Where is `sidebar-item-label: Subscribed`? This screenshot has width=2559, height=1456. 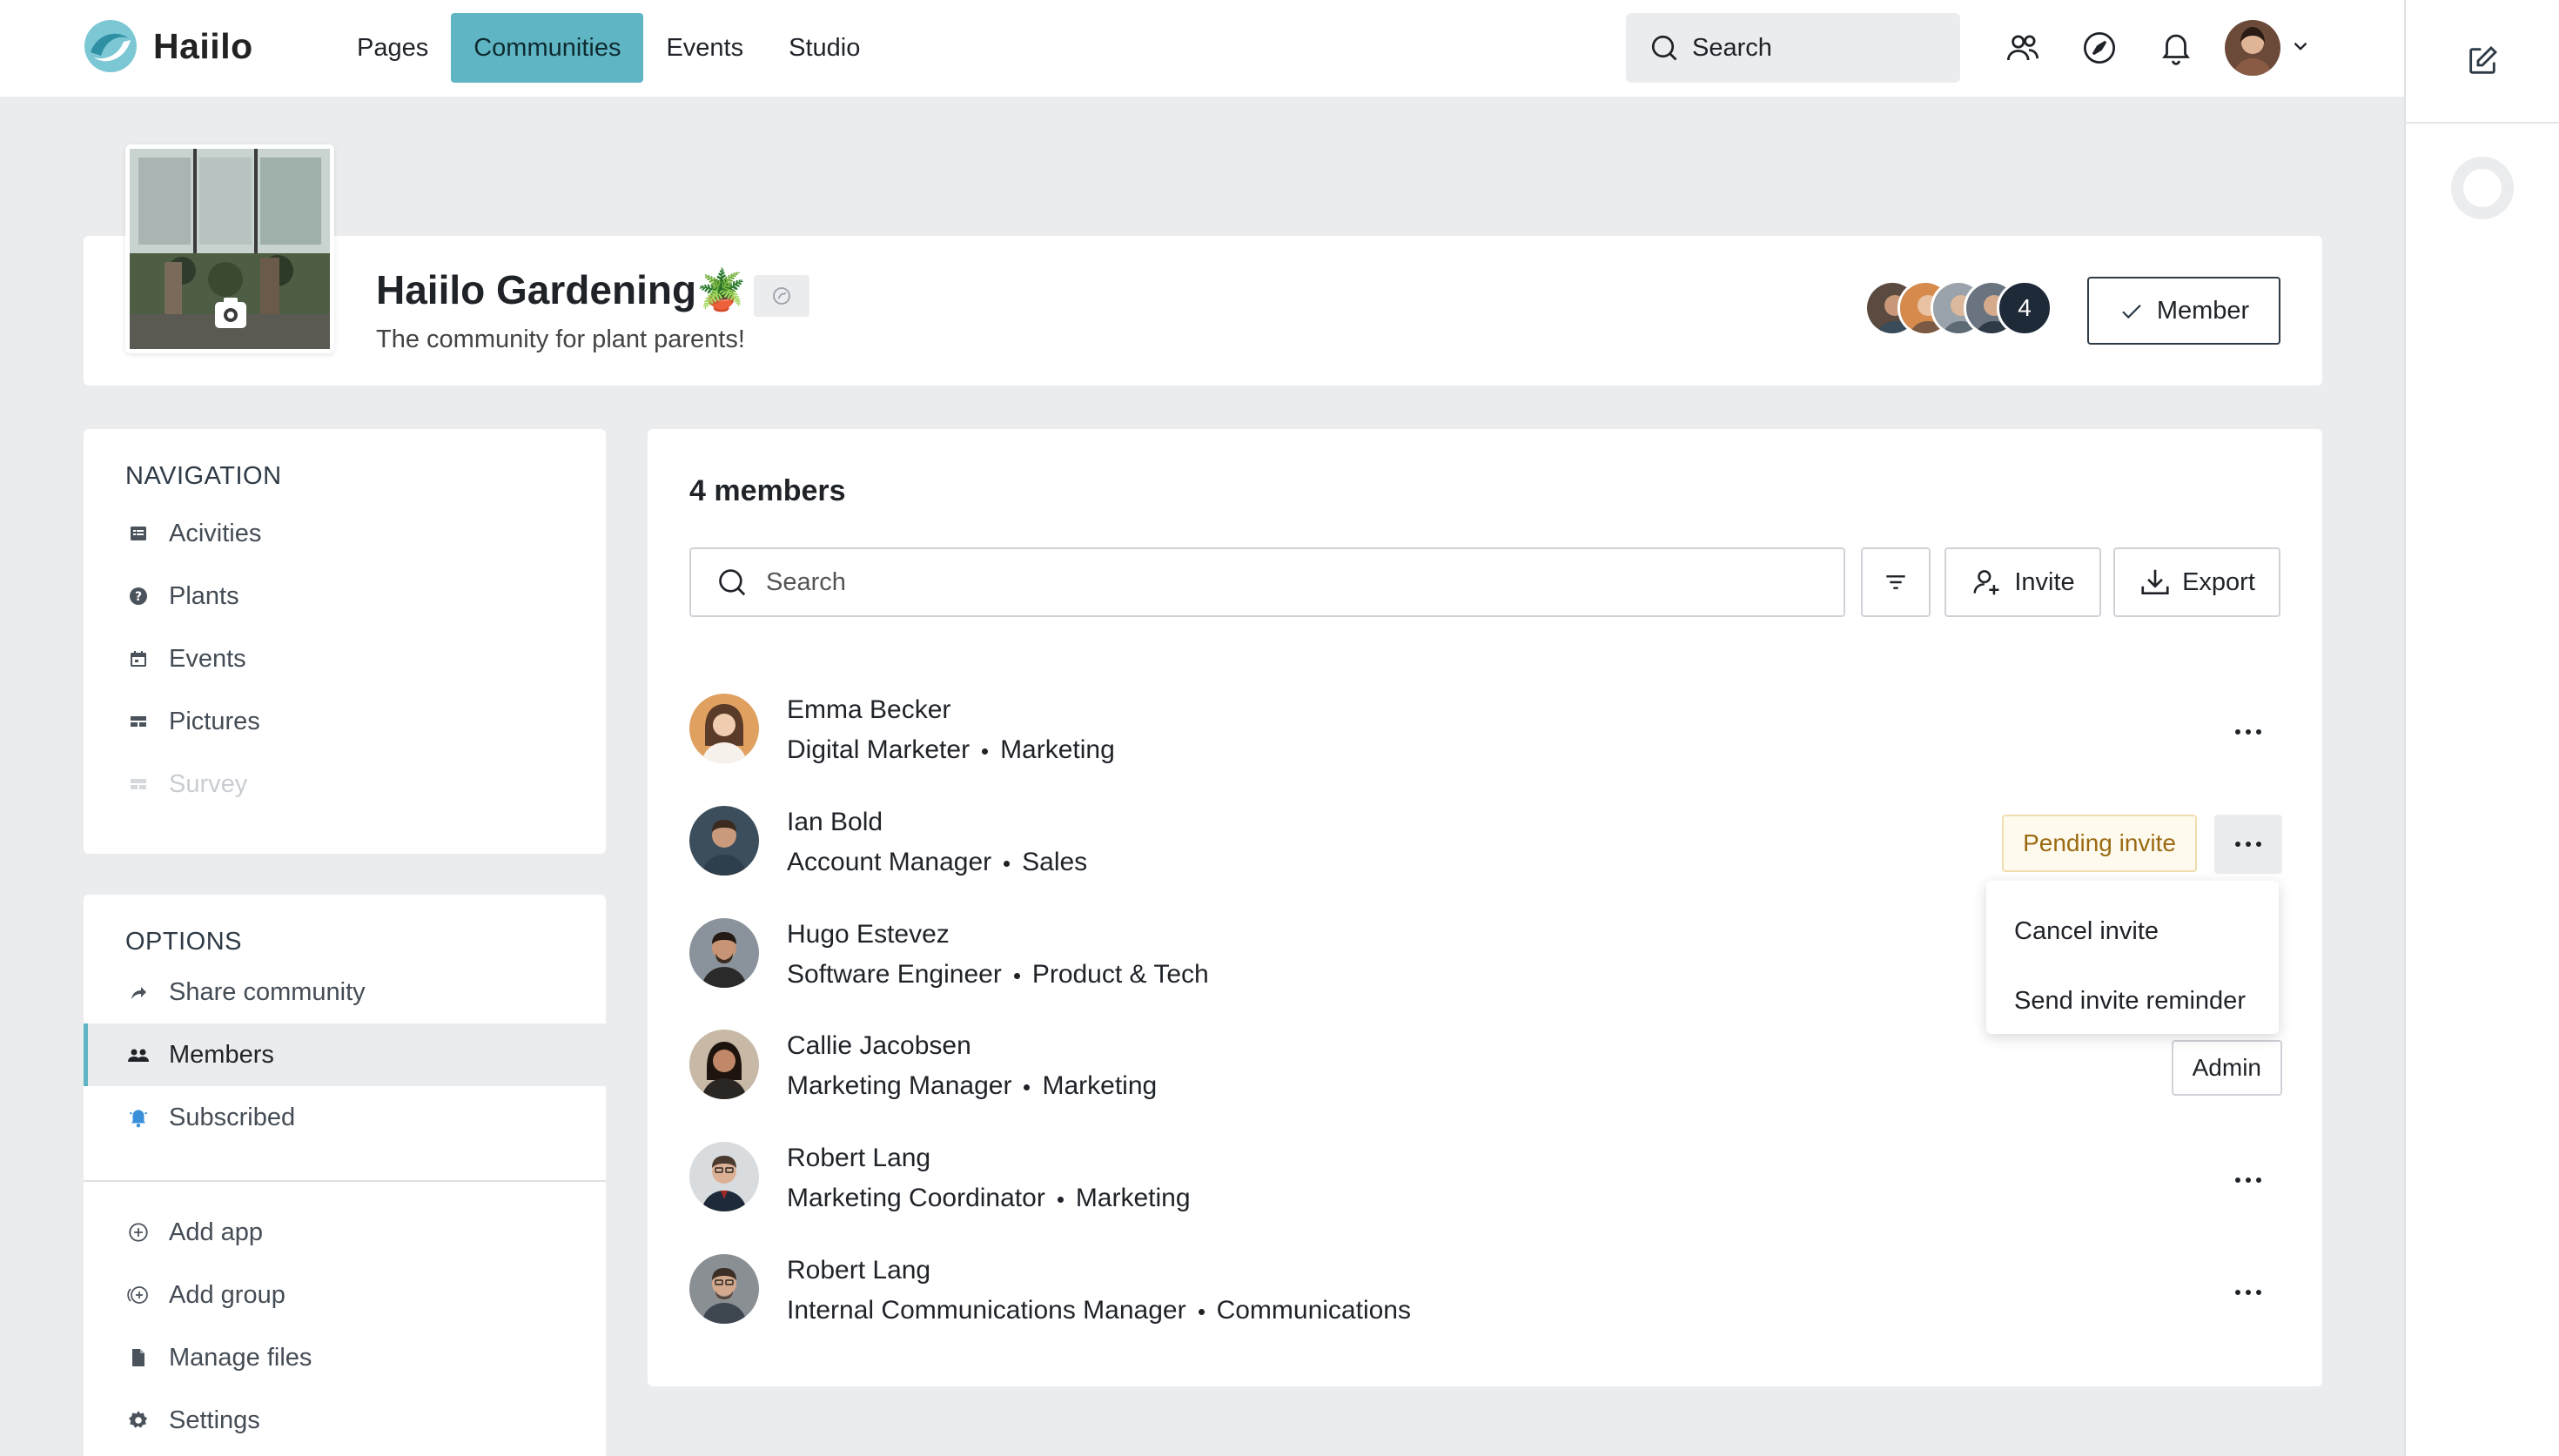
sidebar-item-label: Subscribed is located at coordinates (232, 1117).